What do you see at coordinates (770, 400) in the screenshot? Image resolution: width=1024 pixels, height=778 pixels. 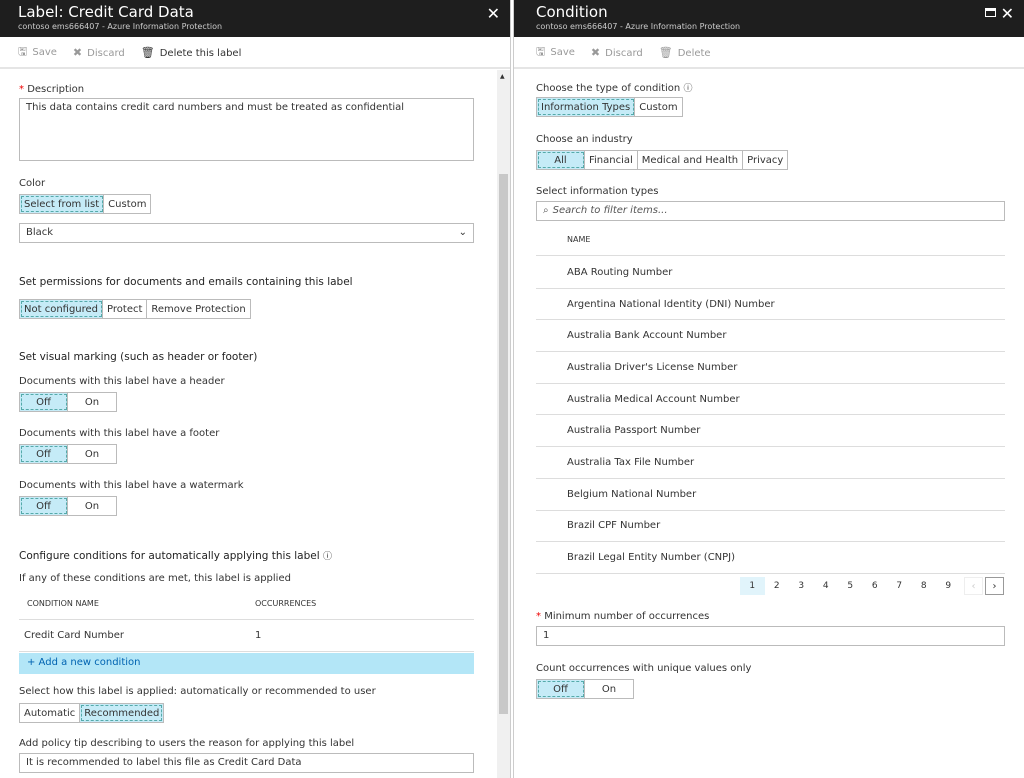 I see `list-item: Australia Medical Account Number` at bounding box center [770, 400].